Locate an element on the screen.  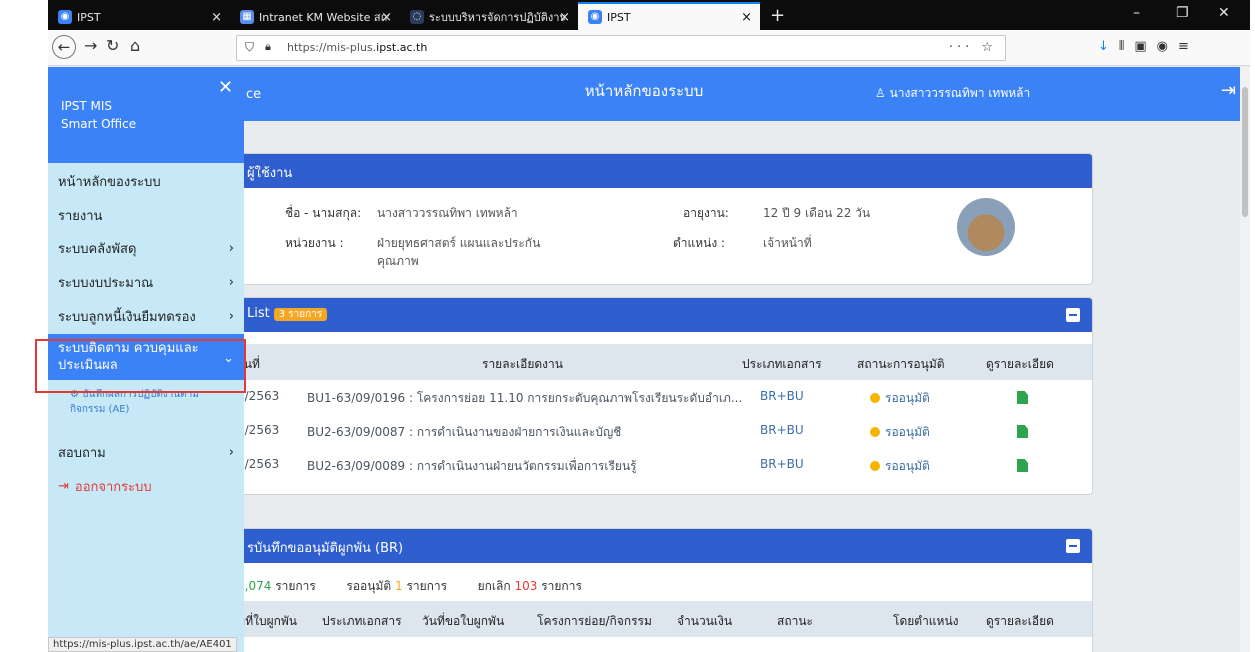
tenure-value: 12 ปี 9 เดือน 22 วัน is located at coordinates (817, 213).